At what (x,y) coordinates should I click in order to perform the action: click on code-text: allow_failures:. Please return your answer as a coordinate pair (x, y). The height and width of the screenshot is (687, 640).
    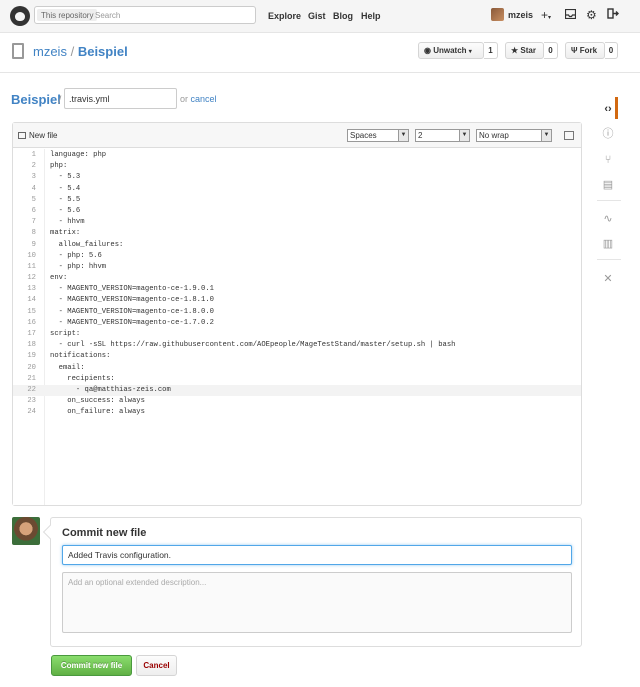
    Looking at the image, I should click on (87, 244).